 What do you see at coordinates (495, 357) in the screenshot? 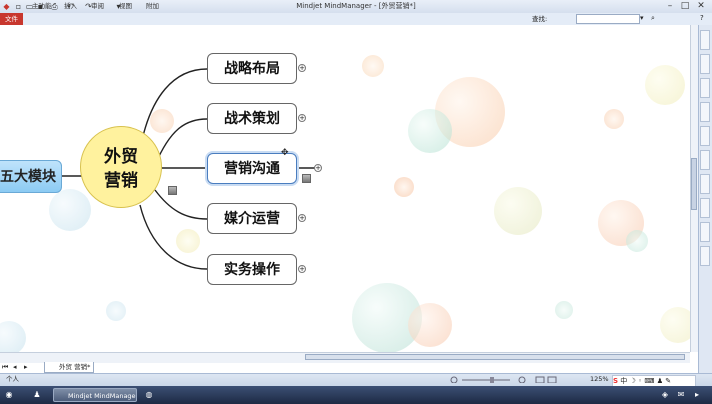
I see `horizontal-scrollbar` at bounding box center [495, 357].